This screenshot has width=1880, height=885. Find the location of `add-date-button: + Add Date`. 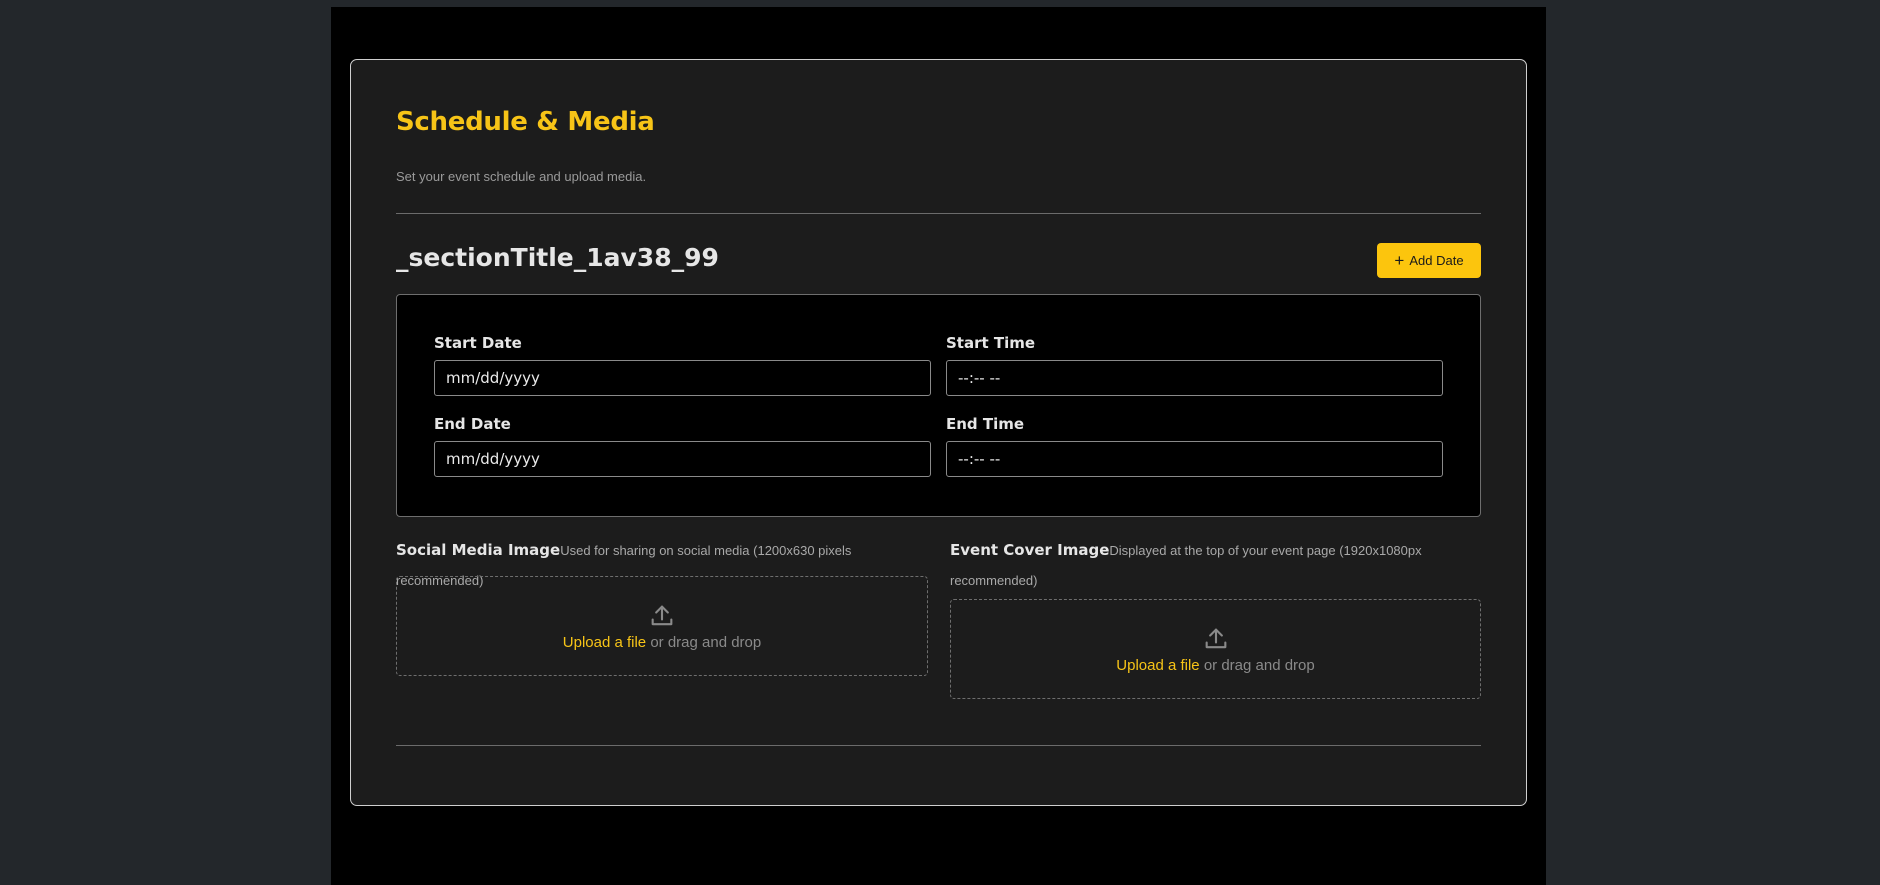

add-date-button: + Add Date is located at coordinates (1429, 260).